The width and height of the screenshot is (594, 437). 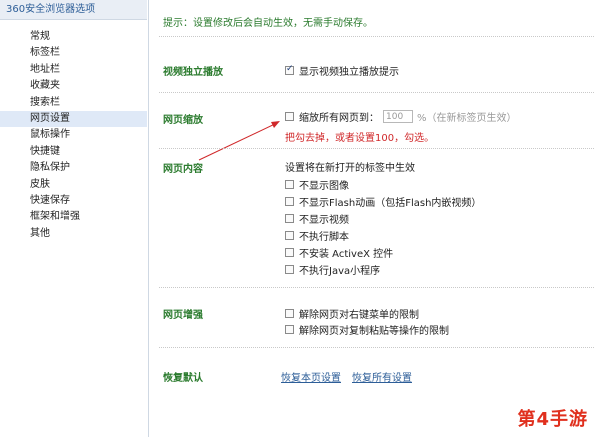 I want to click on section-content-label: 网页内容, so click(x=183, y=169).